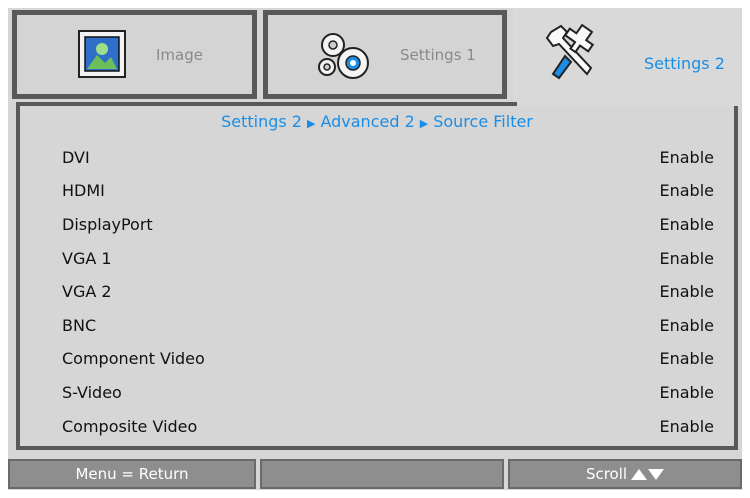 The height and width of the screenshot is (498, 750). What do you see at coordinates (130, 426) in the screenshot?
I see `row-label: Composite Video` at bounding box center [130, 426].